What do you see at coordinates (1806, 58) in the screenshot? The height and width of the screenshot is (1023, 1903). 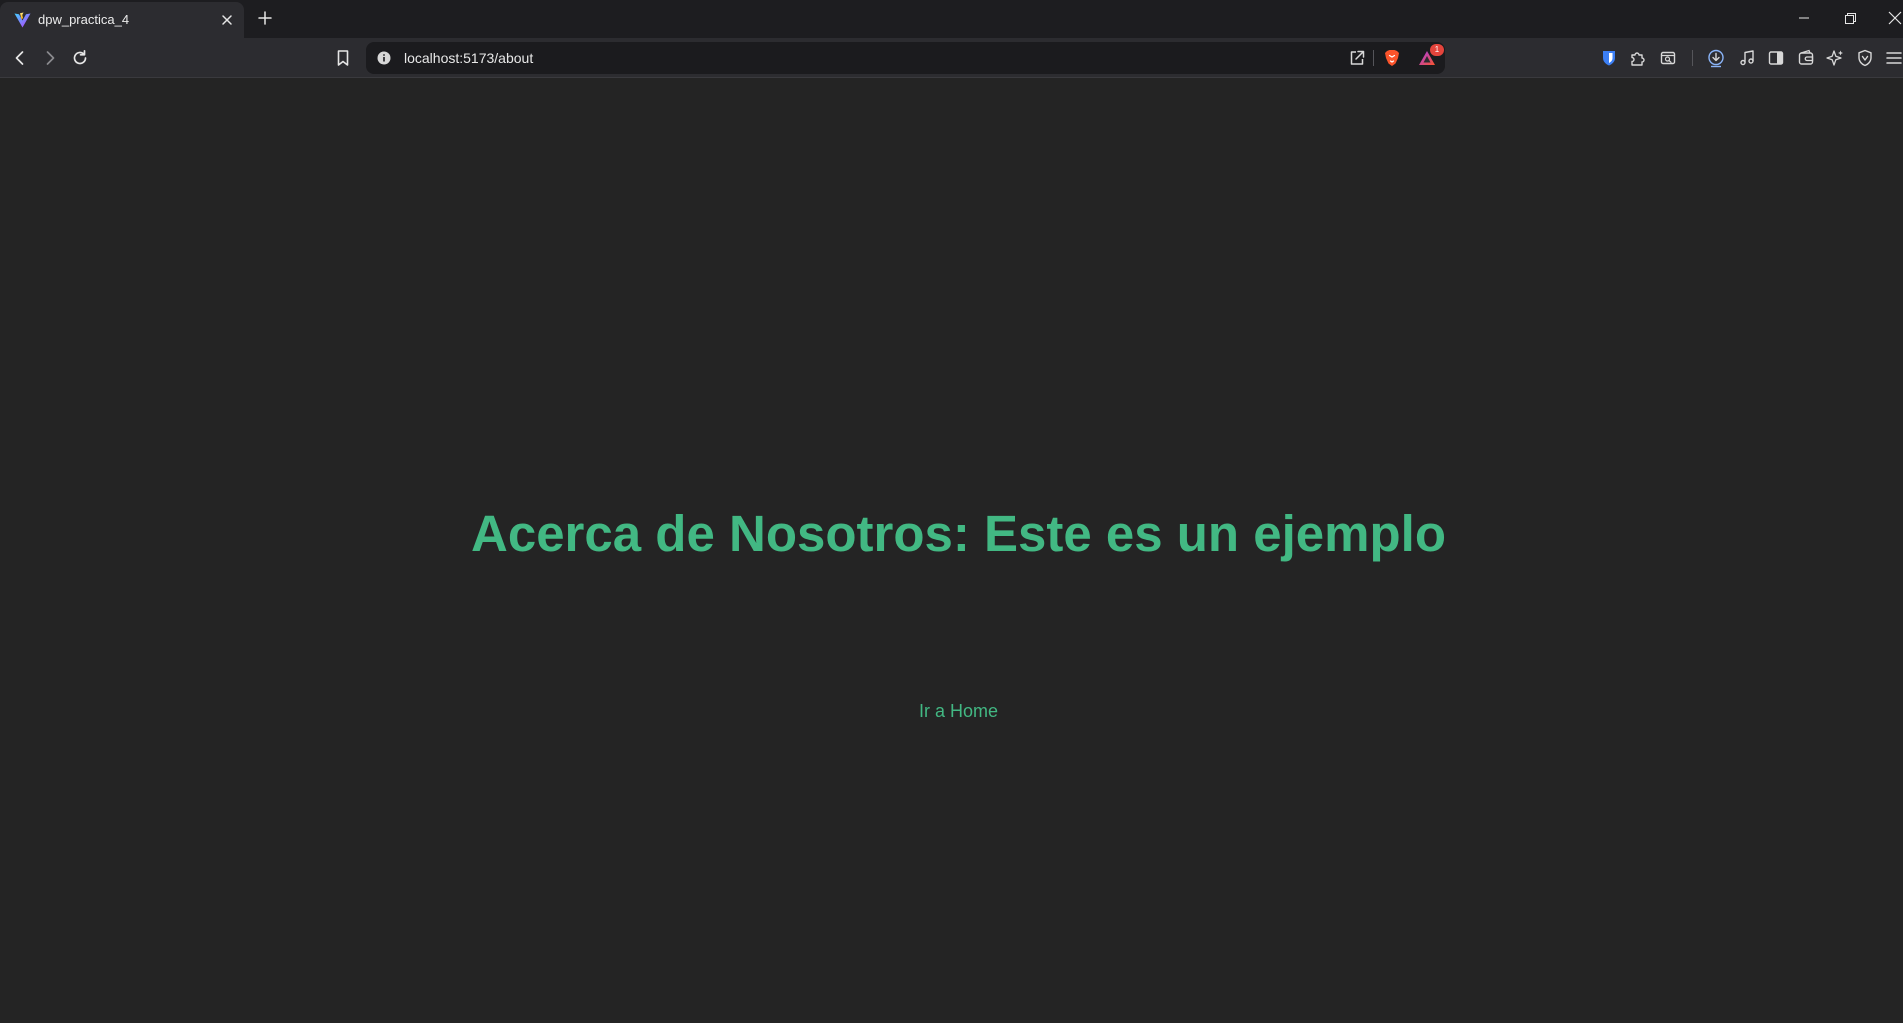 I see `wallet-icon` at bounding box center [1806, 58].